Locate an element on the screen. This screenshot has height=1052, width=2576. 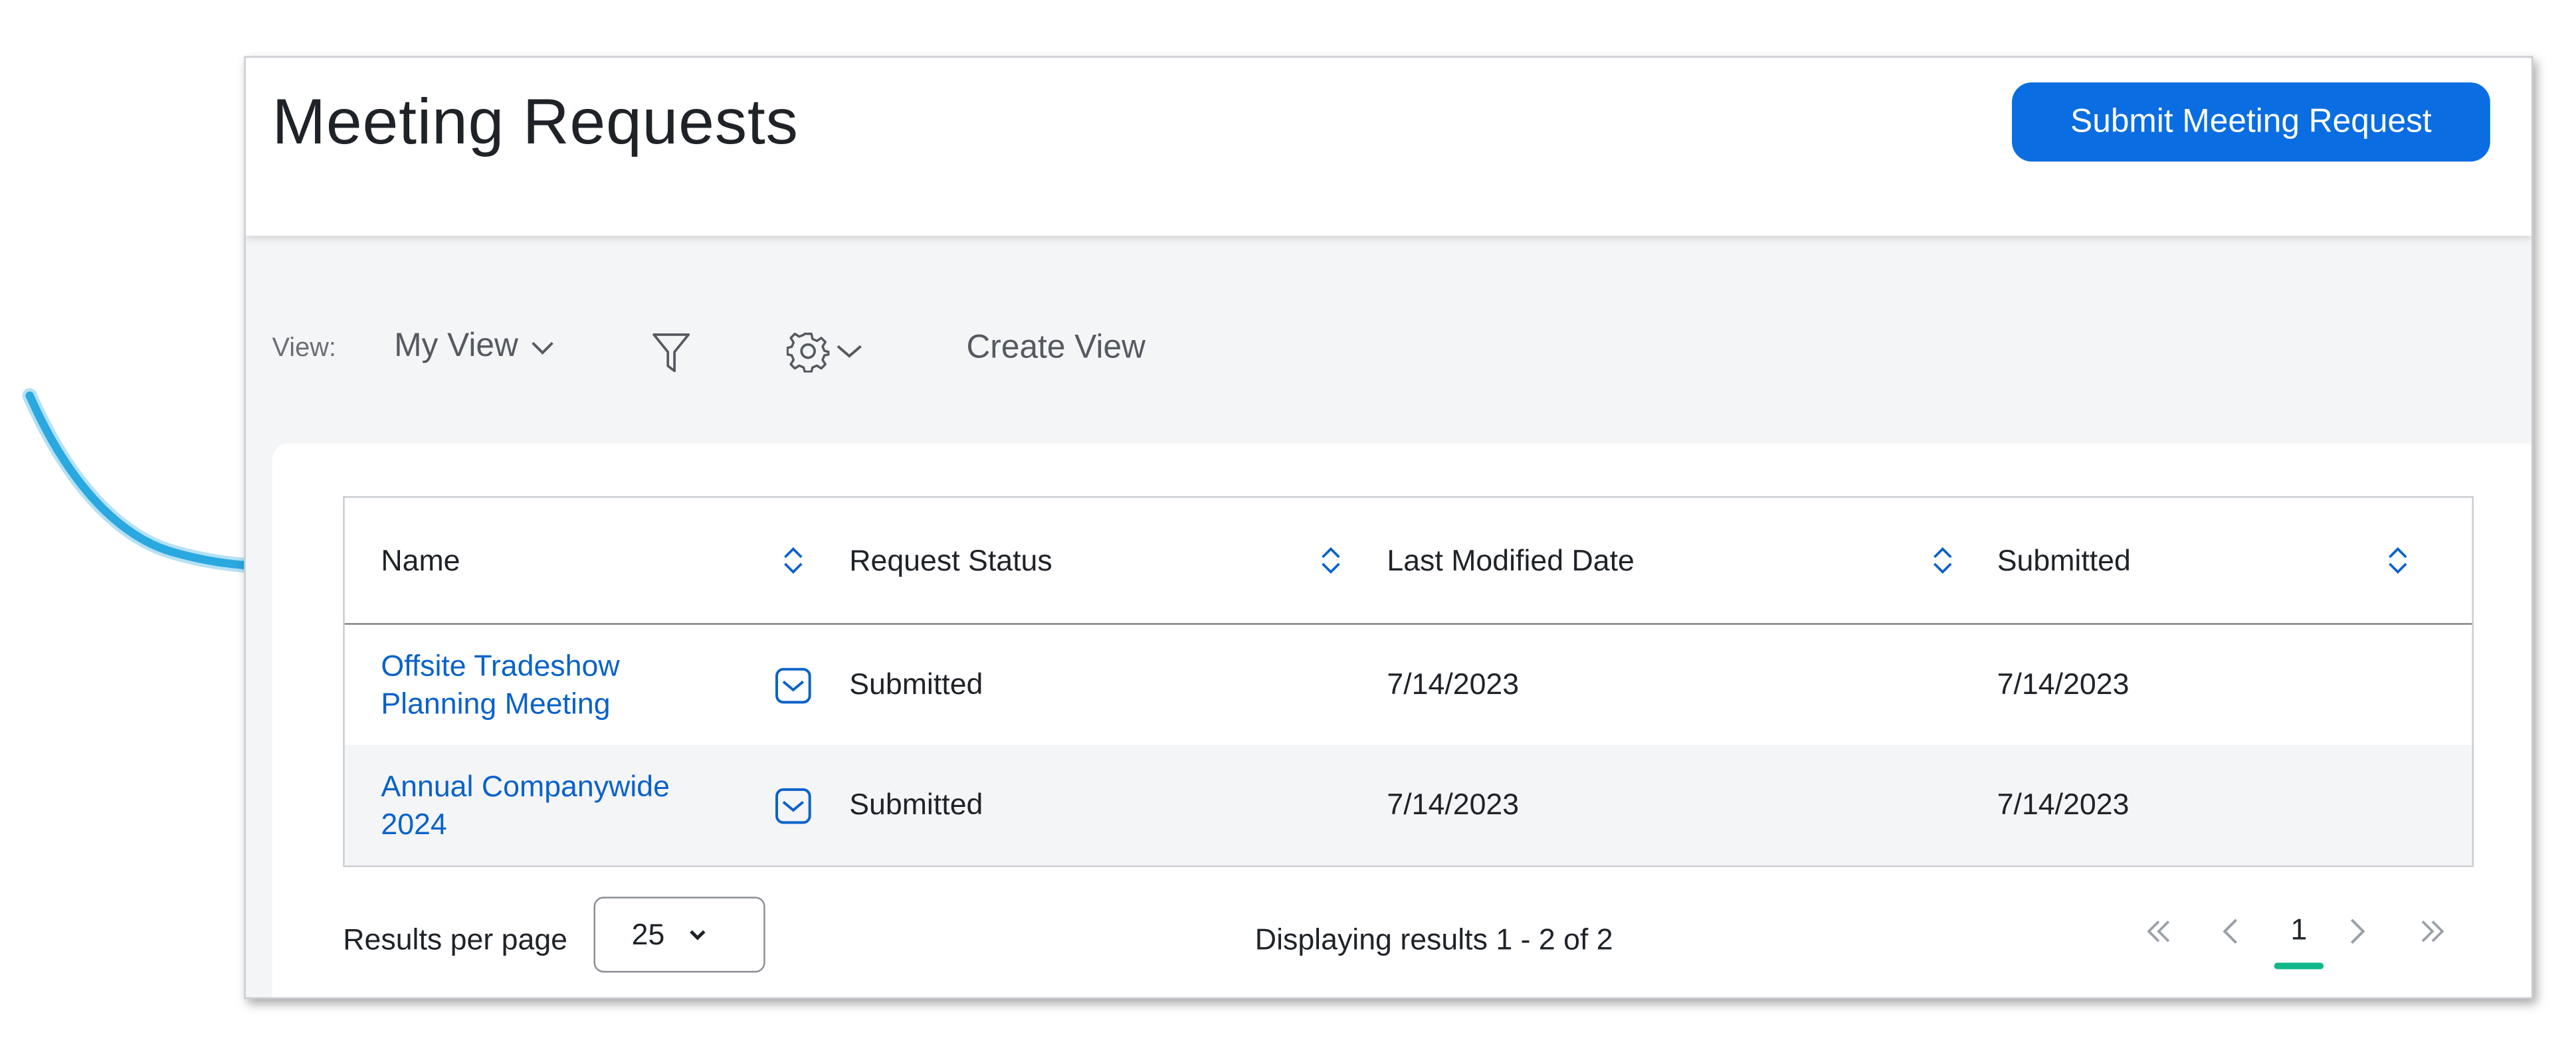
page-title: Meeting Requests is located at coordinates (535, 123).